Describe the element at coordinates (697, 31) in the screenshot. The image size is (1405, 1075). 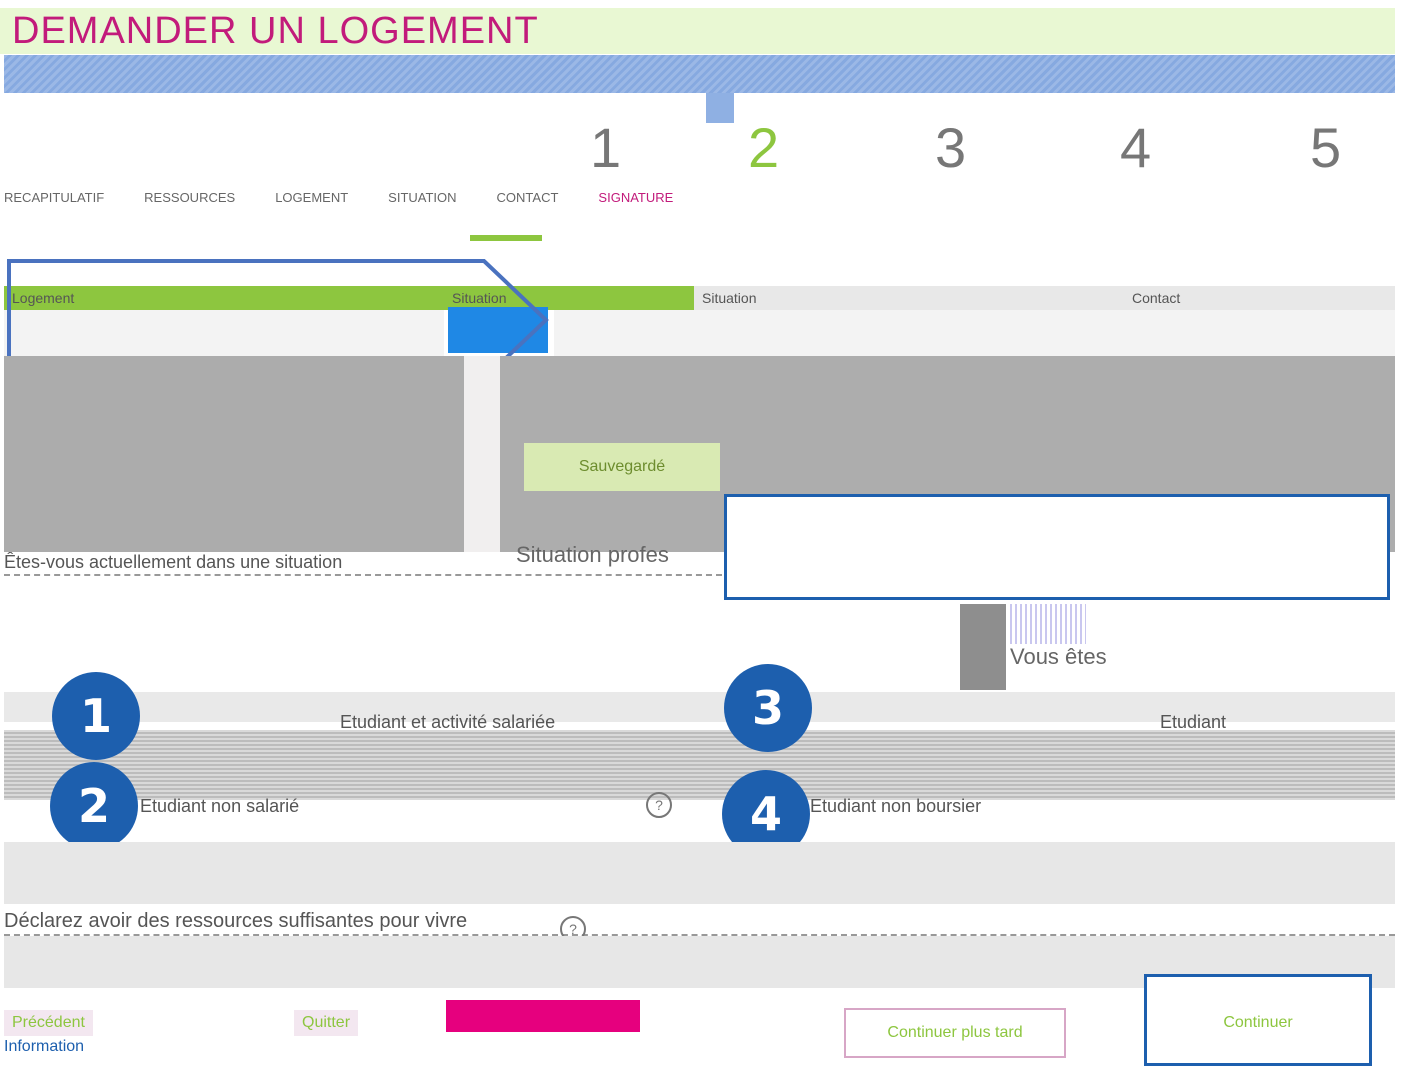
I see `page-title: DEMANDER UN LOGEMENT` at that location.